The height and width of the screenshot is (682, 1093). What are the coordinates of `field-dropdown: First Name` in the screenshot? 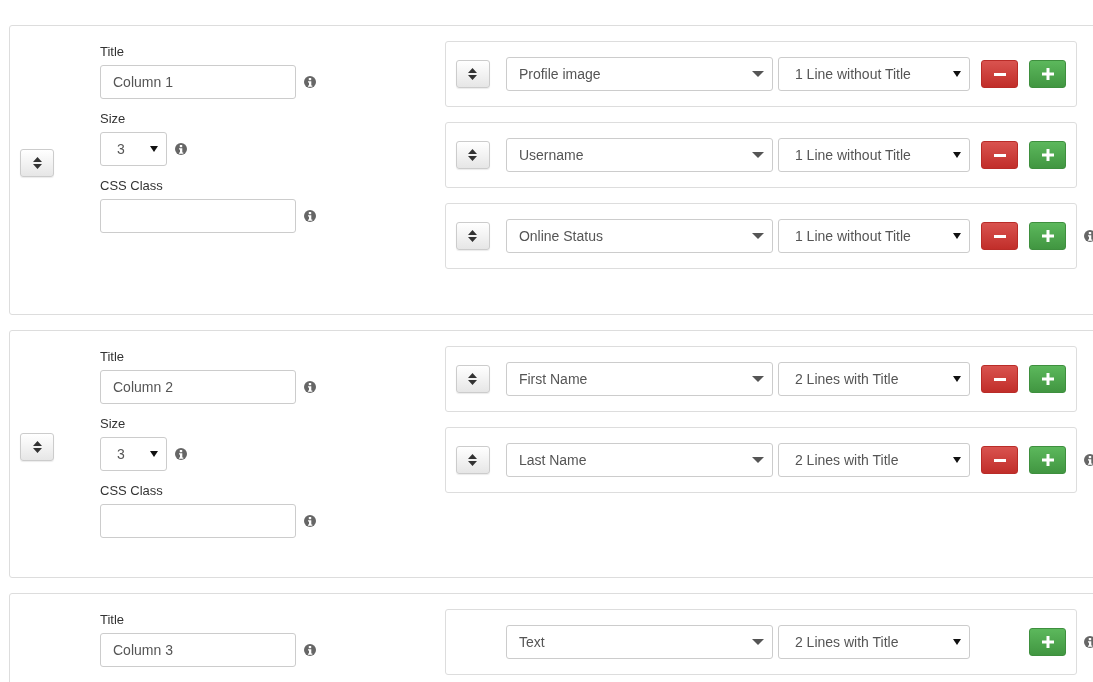 It's located at (639, 379).